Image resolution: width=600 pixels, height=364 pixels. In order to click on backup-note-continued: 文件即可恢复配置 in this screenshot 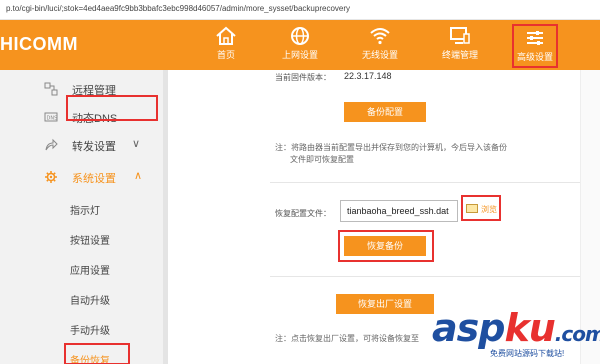, I will do `click(322, 159)`.